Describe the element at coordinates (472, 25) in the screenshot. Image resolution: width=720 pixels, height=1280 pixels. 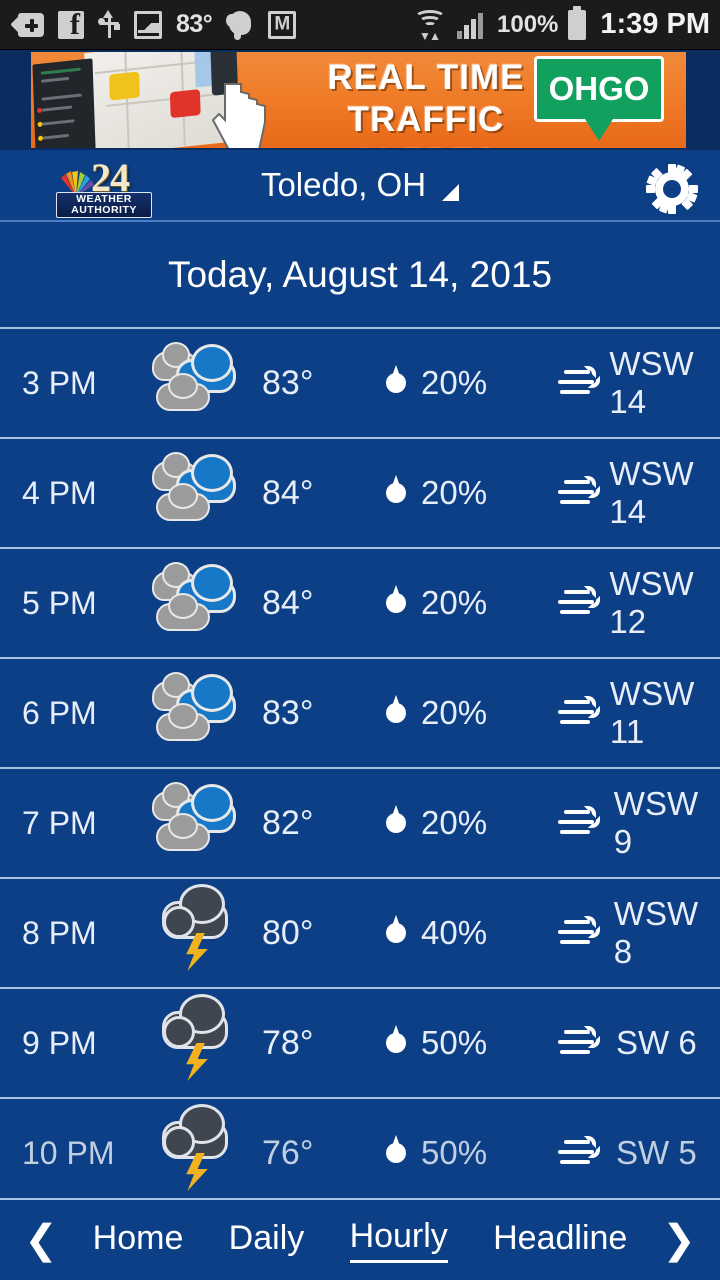
I see `cellular-signal-icon` at that location.